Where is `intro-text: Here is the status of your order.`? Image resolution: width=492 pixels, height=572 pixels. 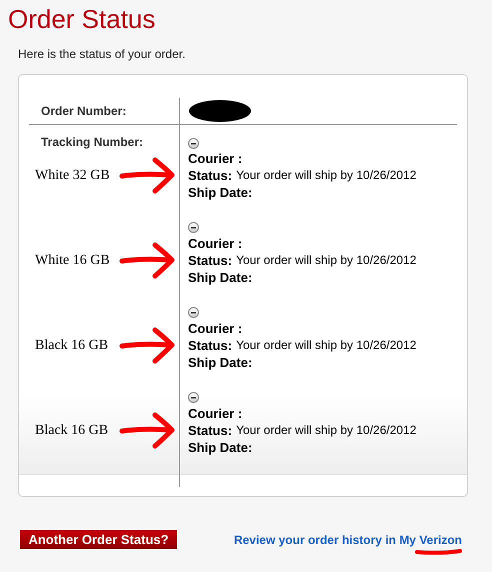 intro-text: Here is the status of your order. is located at coordinates (102, 54).